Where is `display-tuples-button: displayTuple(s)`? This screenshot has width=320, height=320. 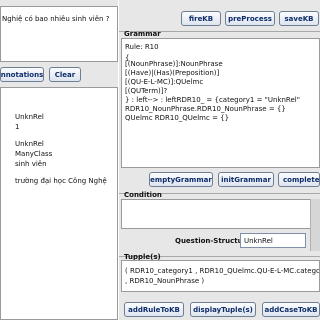
display-tuples-button: displayTuple(s) is located at coordinates (223, 309).